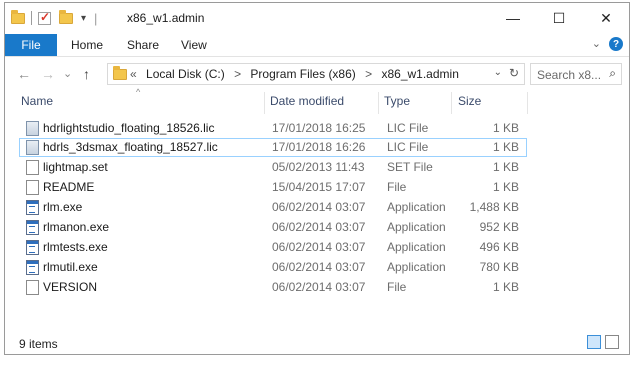 This screenshot has width=634, height=365. What do you see at coordinates (319, 147) in the screenshot?
I see `file-date: 17/01/2018 16:26` at bounding box center [319, 147].